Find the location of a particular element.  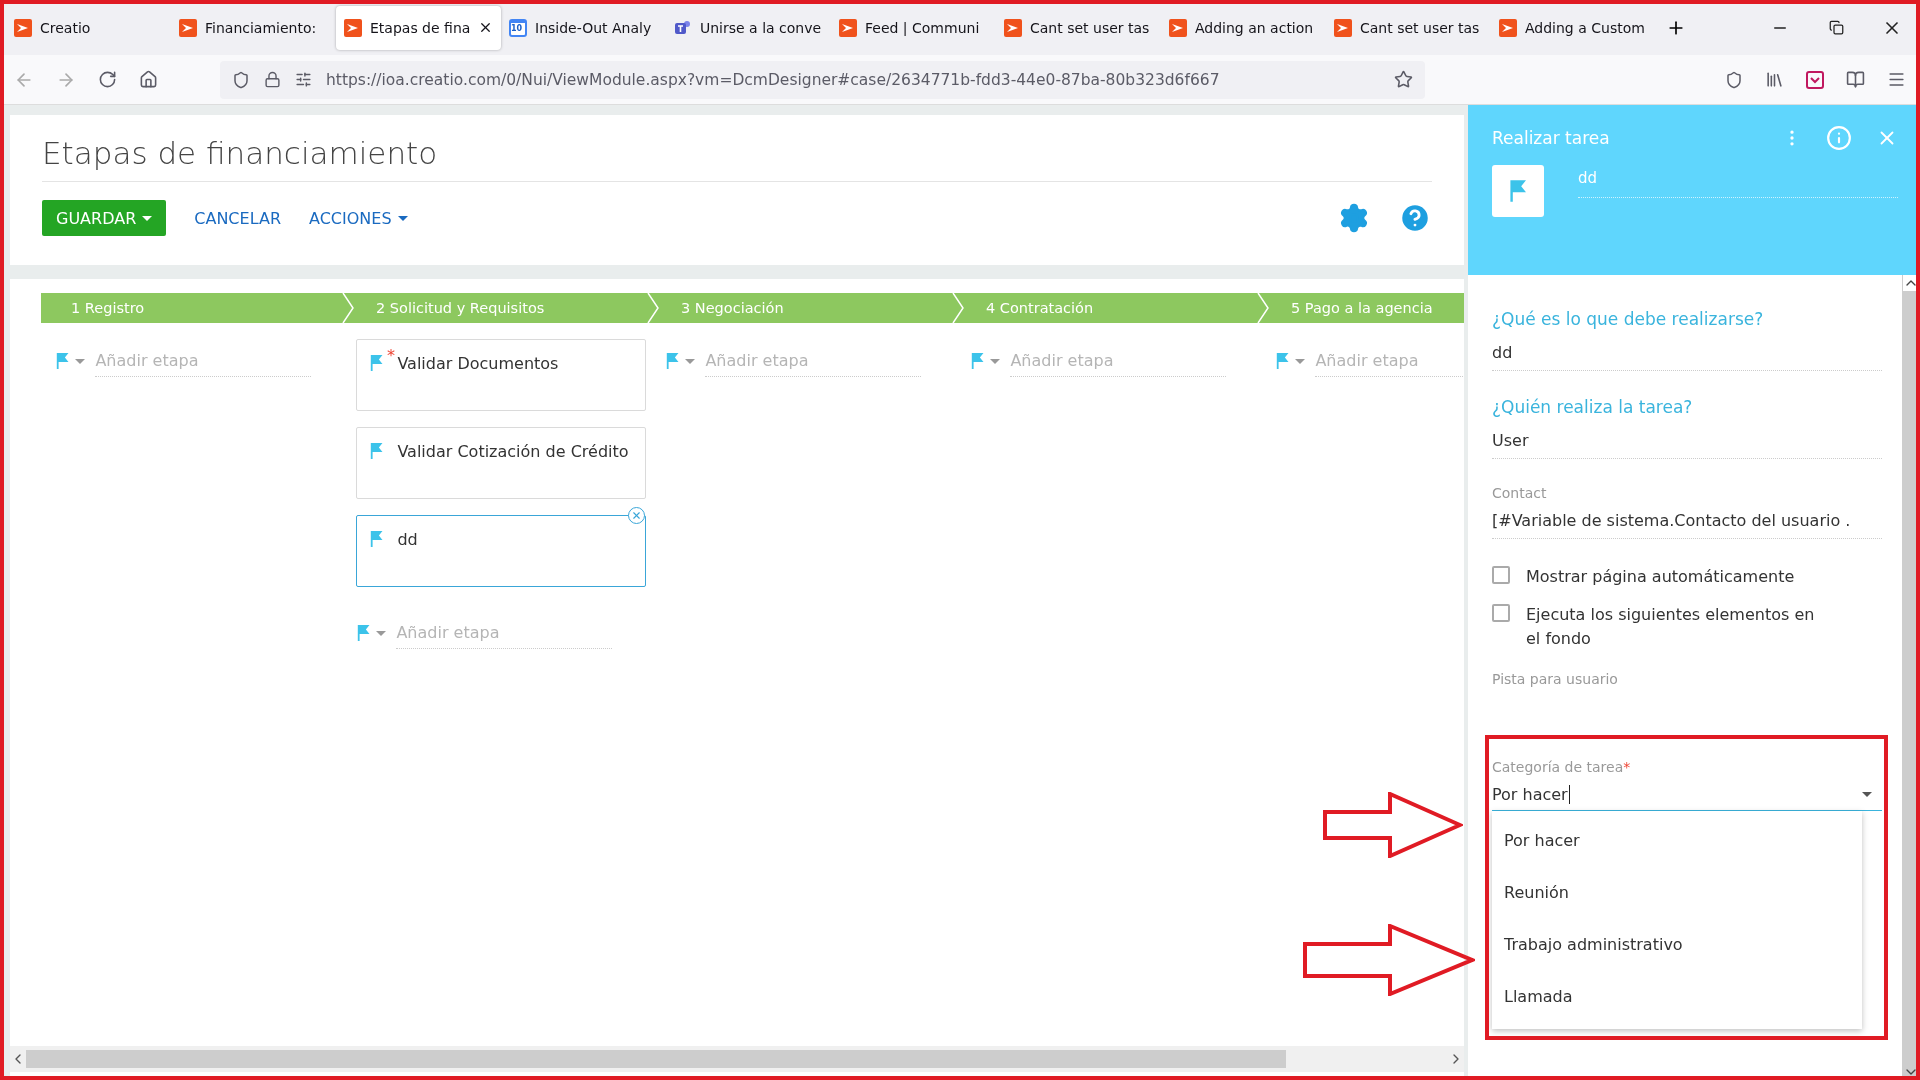

dropdown-option: Reunión is located at coordinates (1677, 893).